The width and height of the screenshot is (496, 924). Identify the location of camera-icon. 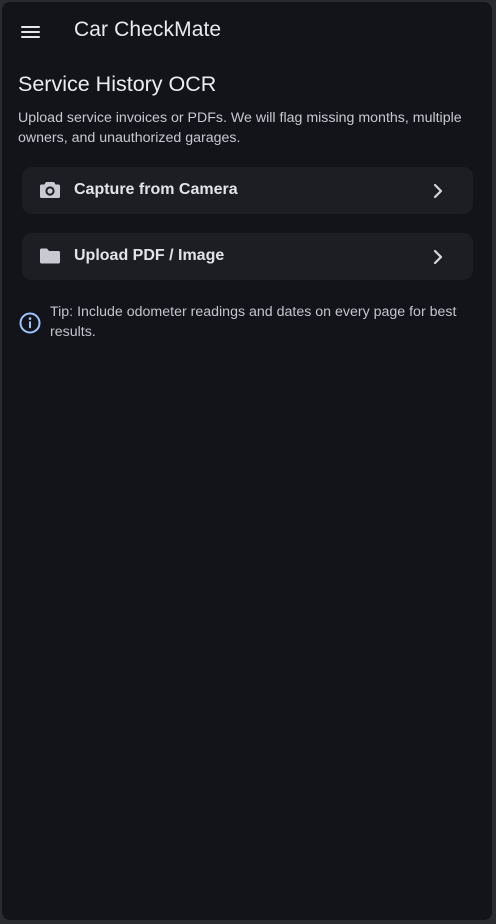
(50, 190).